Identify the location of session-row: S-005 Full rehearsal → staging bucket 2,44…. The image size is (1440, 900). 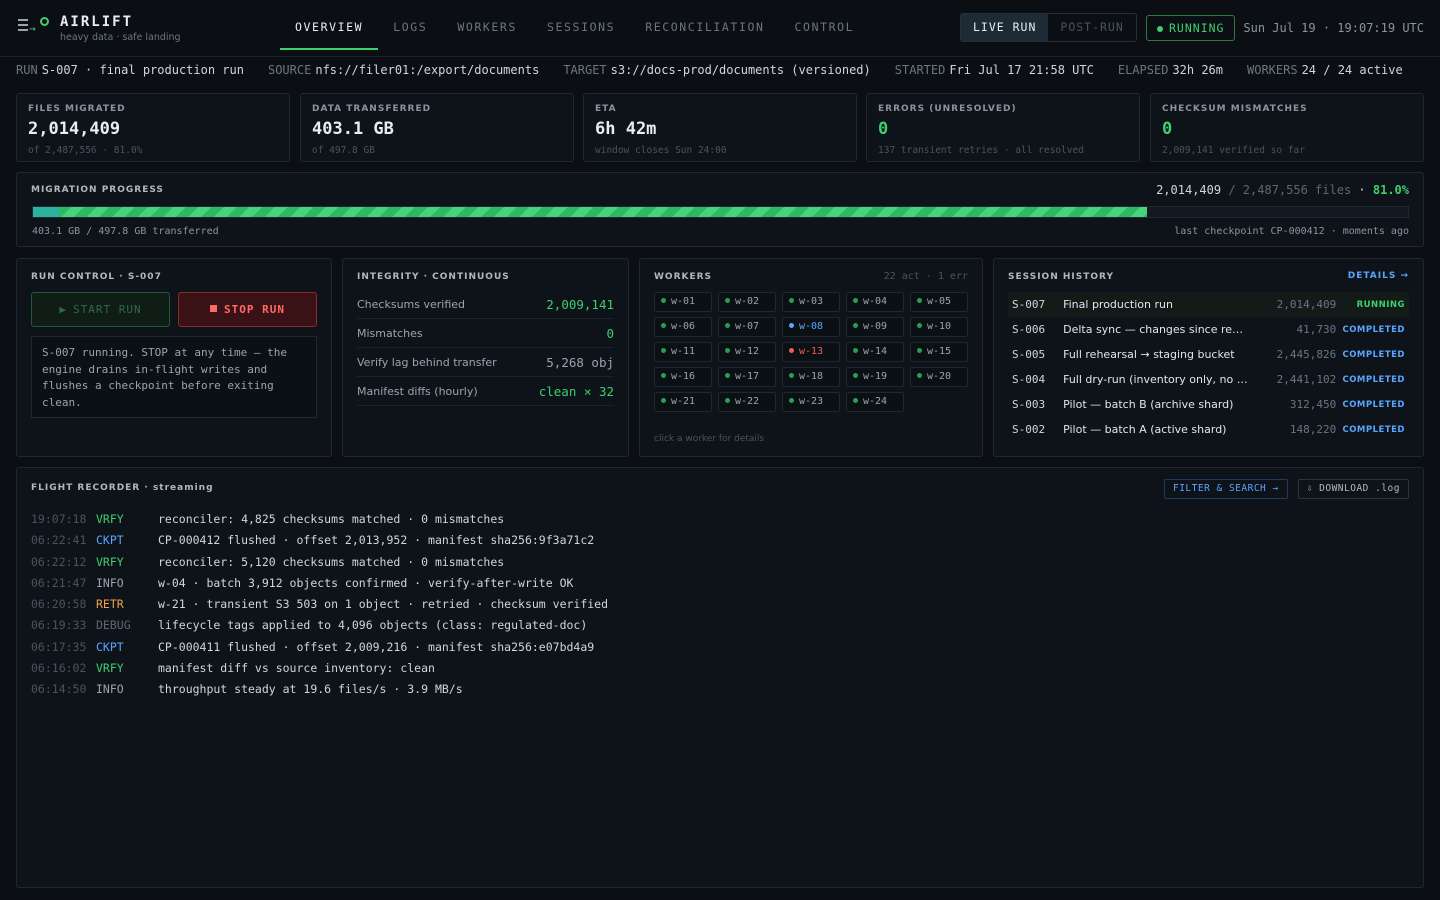
(1208, 354).